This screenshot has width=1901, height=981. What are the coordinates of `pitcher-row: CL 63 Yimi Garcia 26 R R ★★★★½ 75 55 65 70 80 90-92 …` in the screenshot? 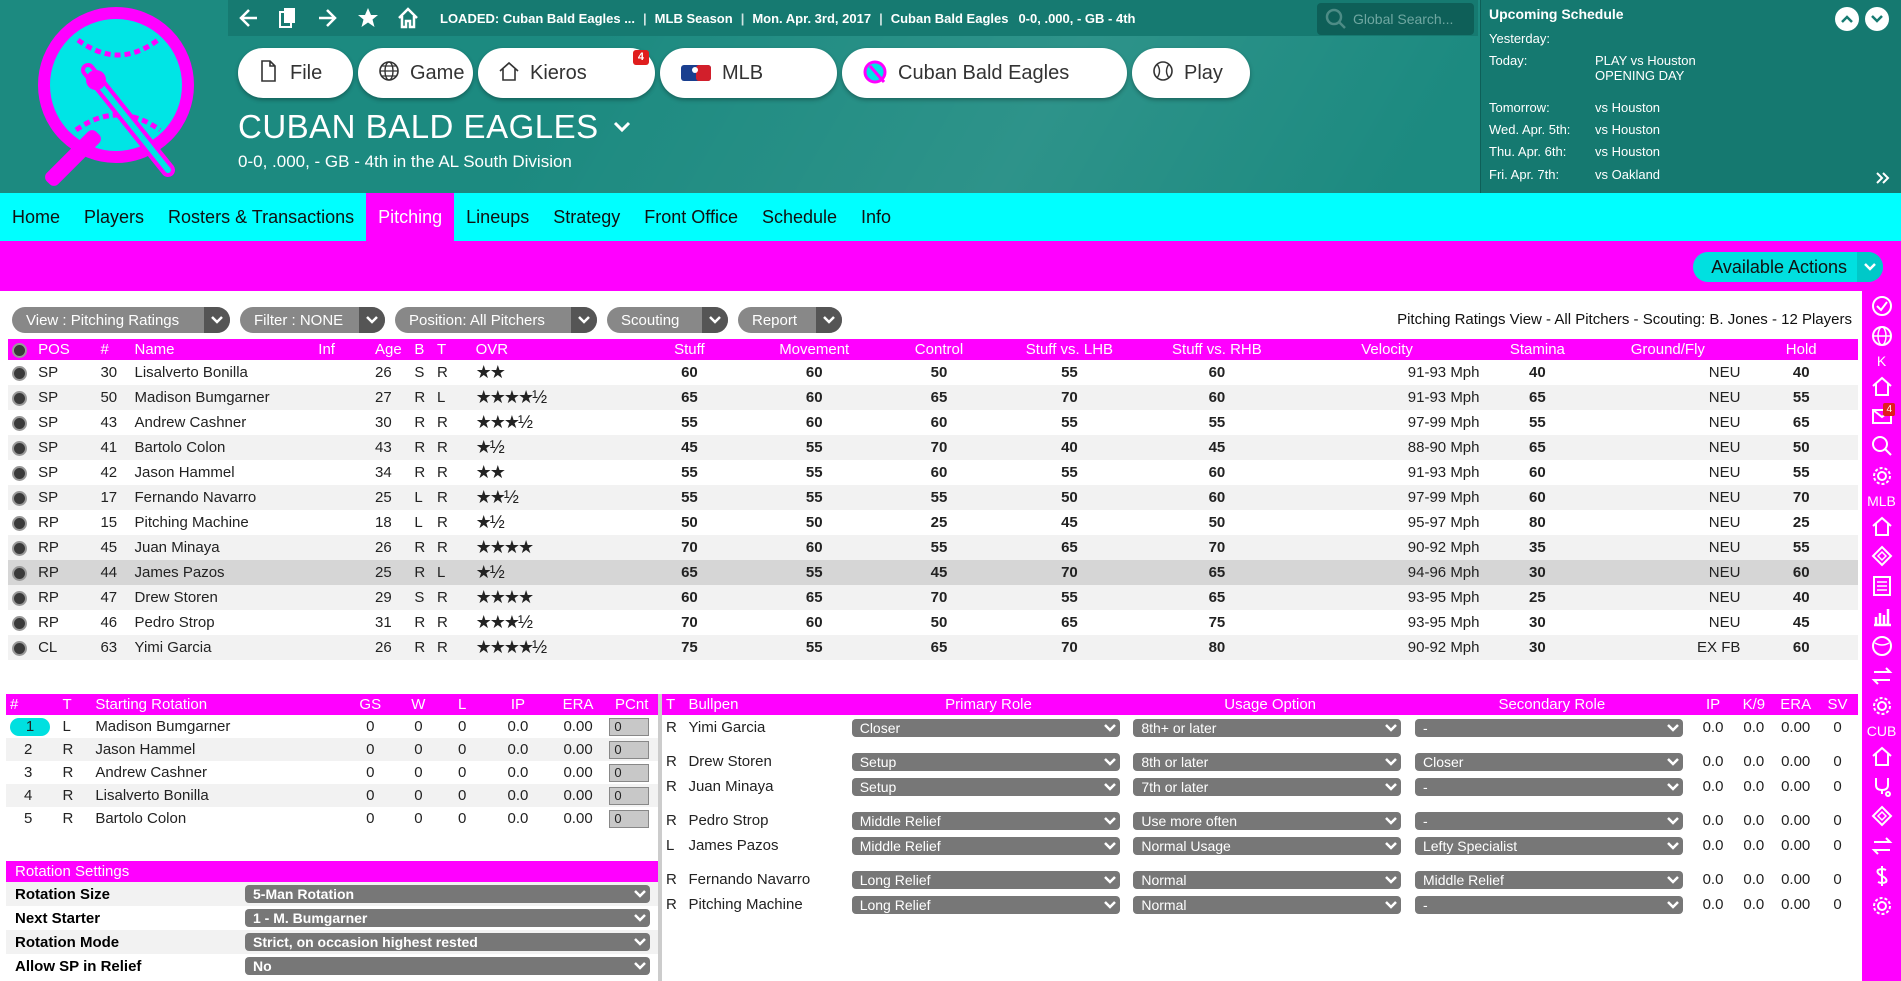 It's located at (933, 647).